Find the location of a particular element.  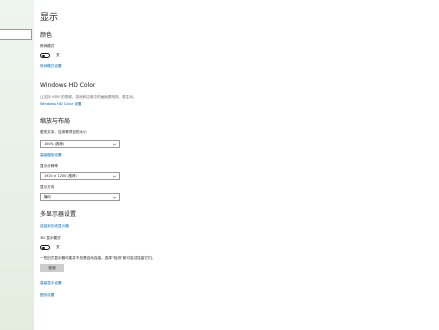

advanced-scaling-link: 高级缩放设置 is located at coordinates (51, 155).